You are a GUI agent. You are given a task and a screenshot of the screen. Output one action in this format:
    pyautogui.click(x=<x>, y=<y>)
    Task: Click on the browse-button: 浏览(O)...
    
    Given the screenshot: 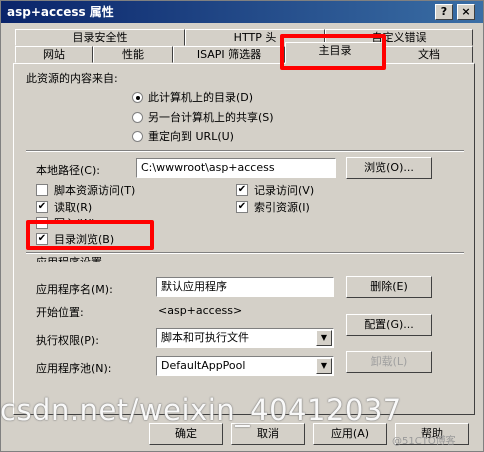 What is the action you would take?
    pyautogui.click(x=389, y=168)
    